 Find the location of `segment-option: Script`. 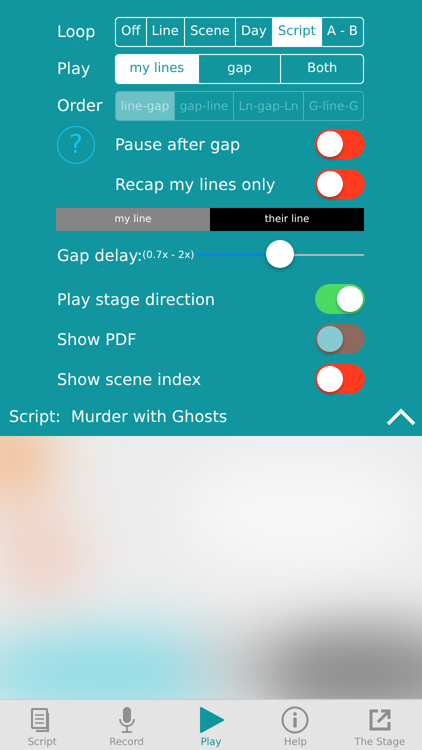

segment-option: Script is located at coordinates (296, 32).